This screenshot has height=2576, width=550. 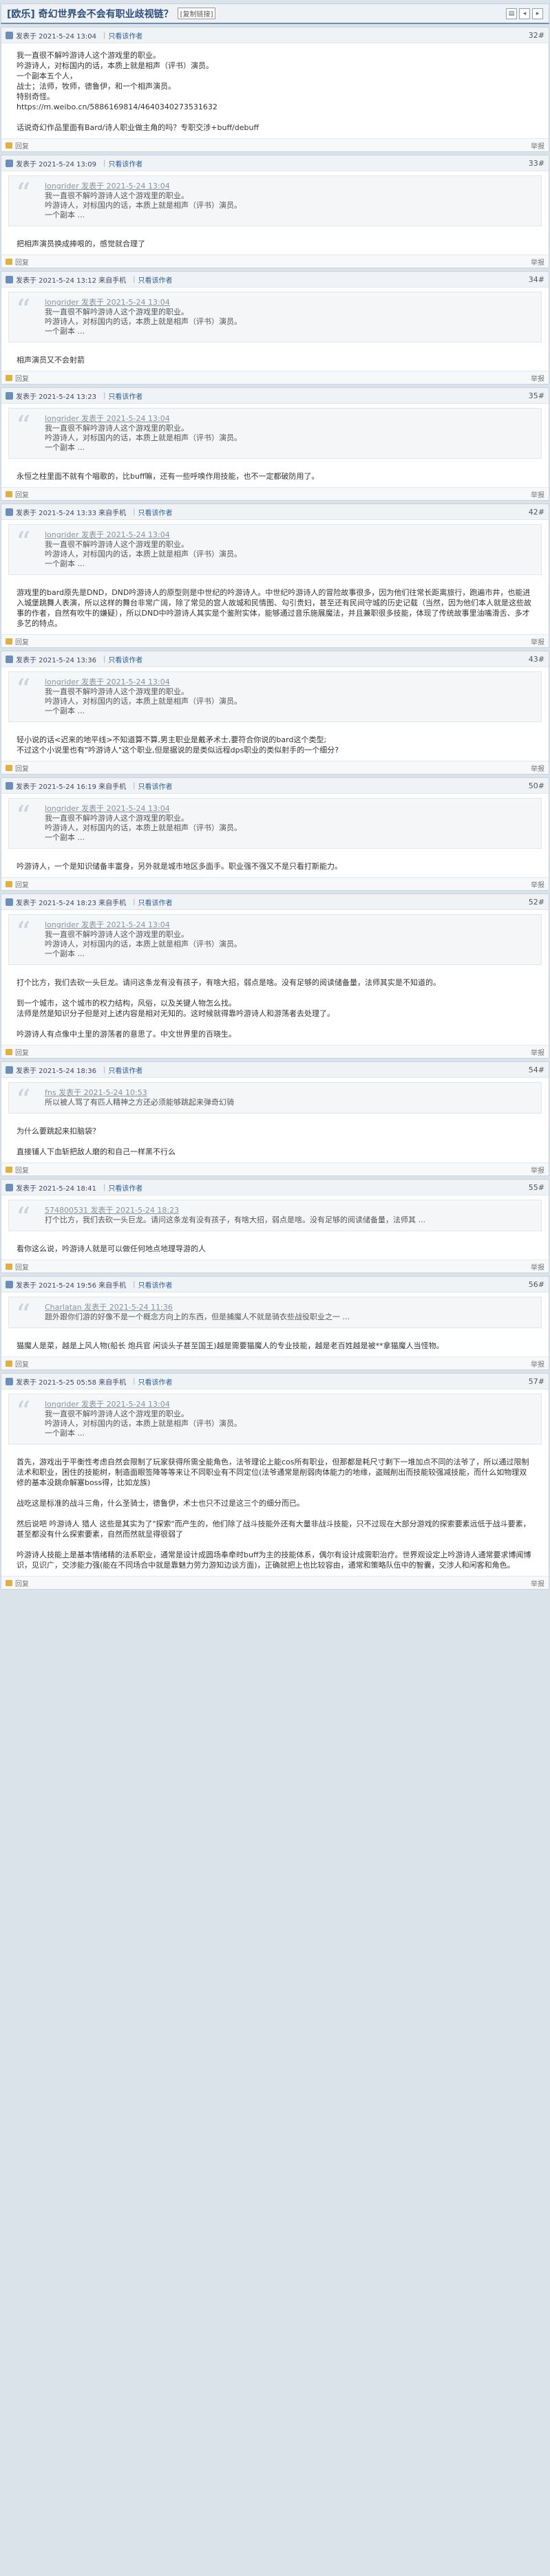 What do you see at coordinates (536, 512) in the screenshot?
I see `floor-number: 42#` at bounding box center [536, 512].